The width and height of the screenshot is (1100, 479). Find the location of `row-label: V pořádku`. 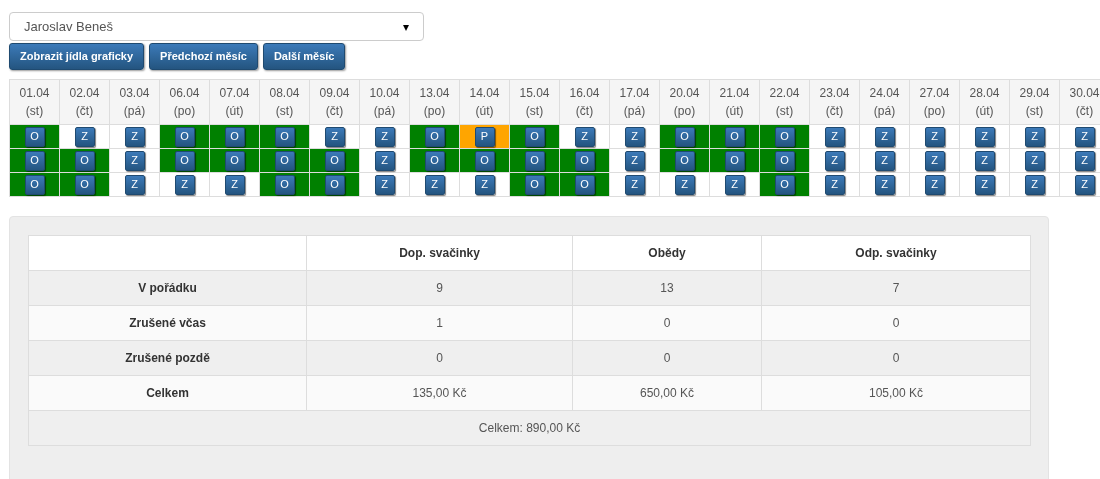

row-label: V pořádku is located at coordinates (167, 288).